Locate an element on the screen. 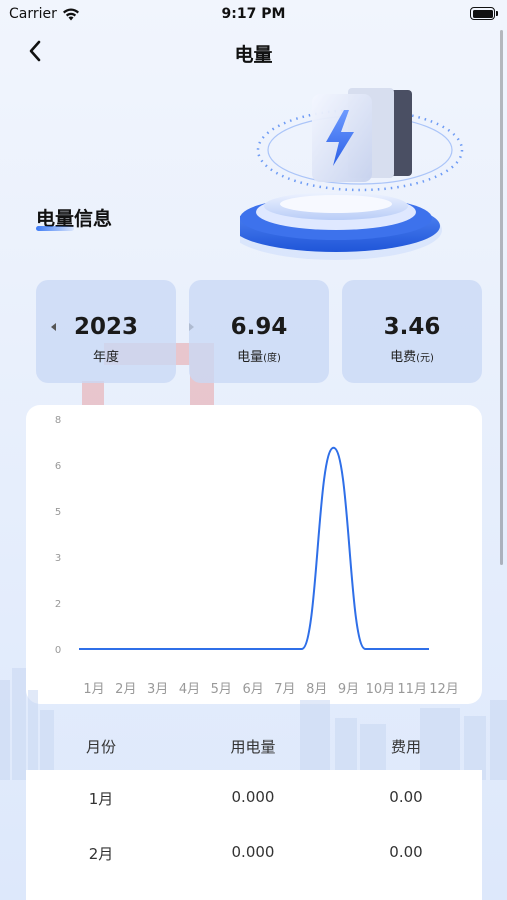  year-label: 年度 is located at coordinates (105, 357).